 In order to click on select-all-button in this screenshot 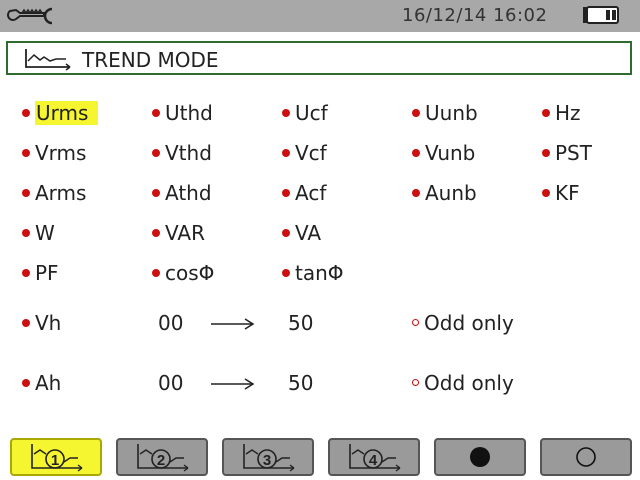, I will do `click(480, 457)`.